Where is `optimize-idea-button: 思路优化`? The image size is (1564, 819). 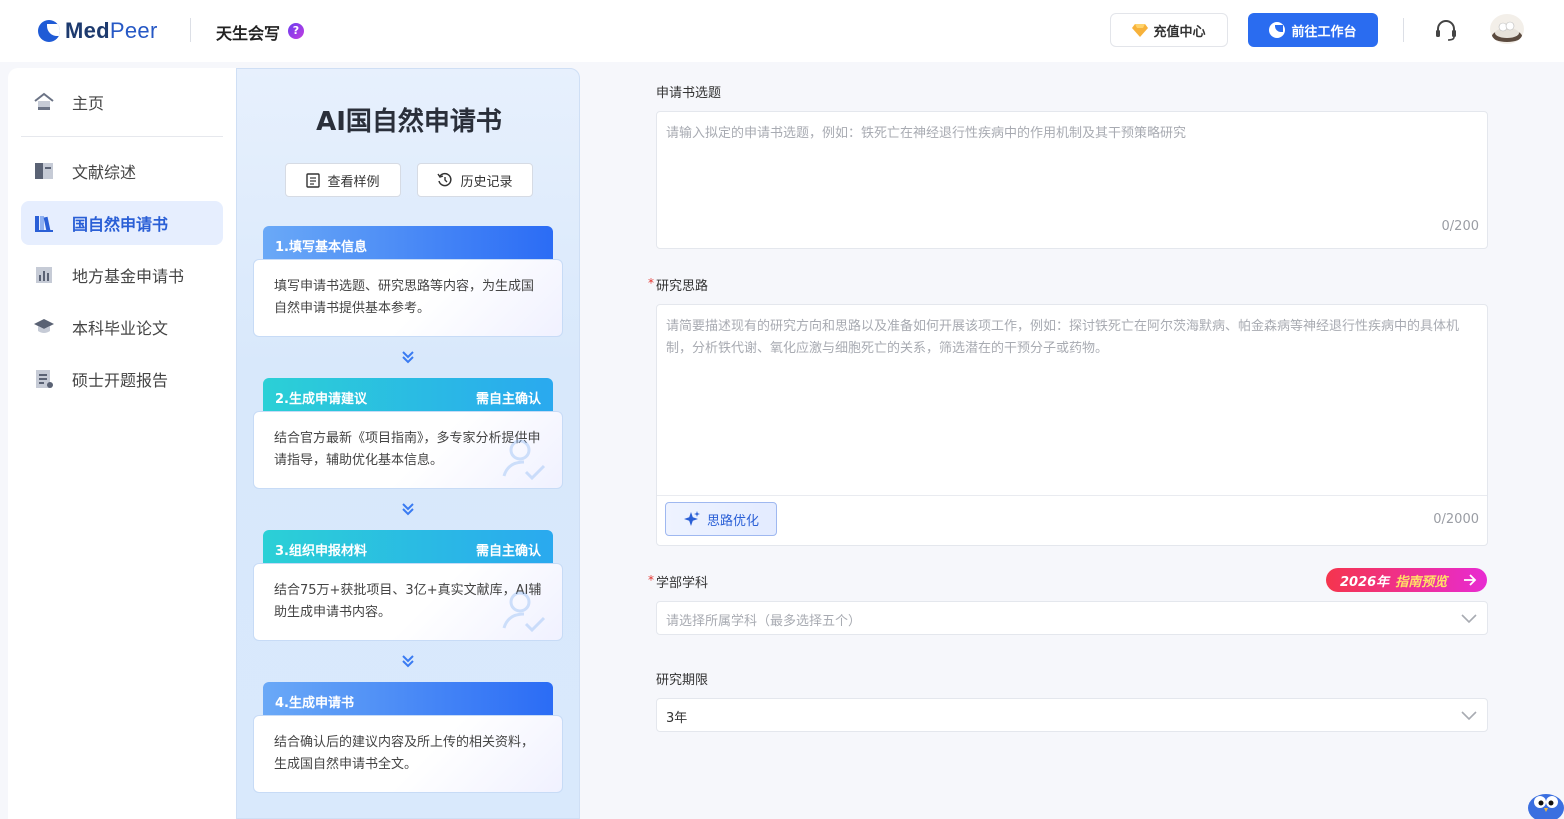 optimize-idea-button: 思路优化 is located at coordinates (721, 519).